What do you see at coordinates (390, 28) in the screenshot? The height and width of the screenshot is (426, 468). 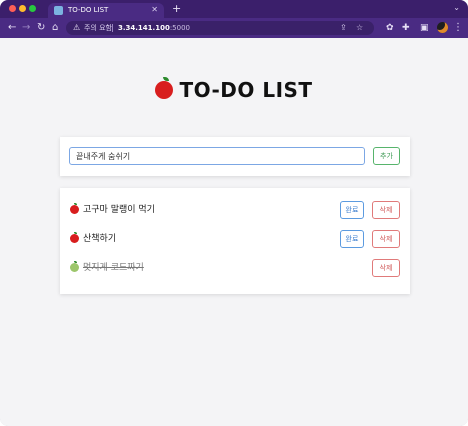 I see `extension-icon: ✿` at bounding box center [390, 28].